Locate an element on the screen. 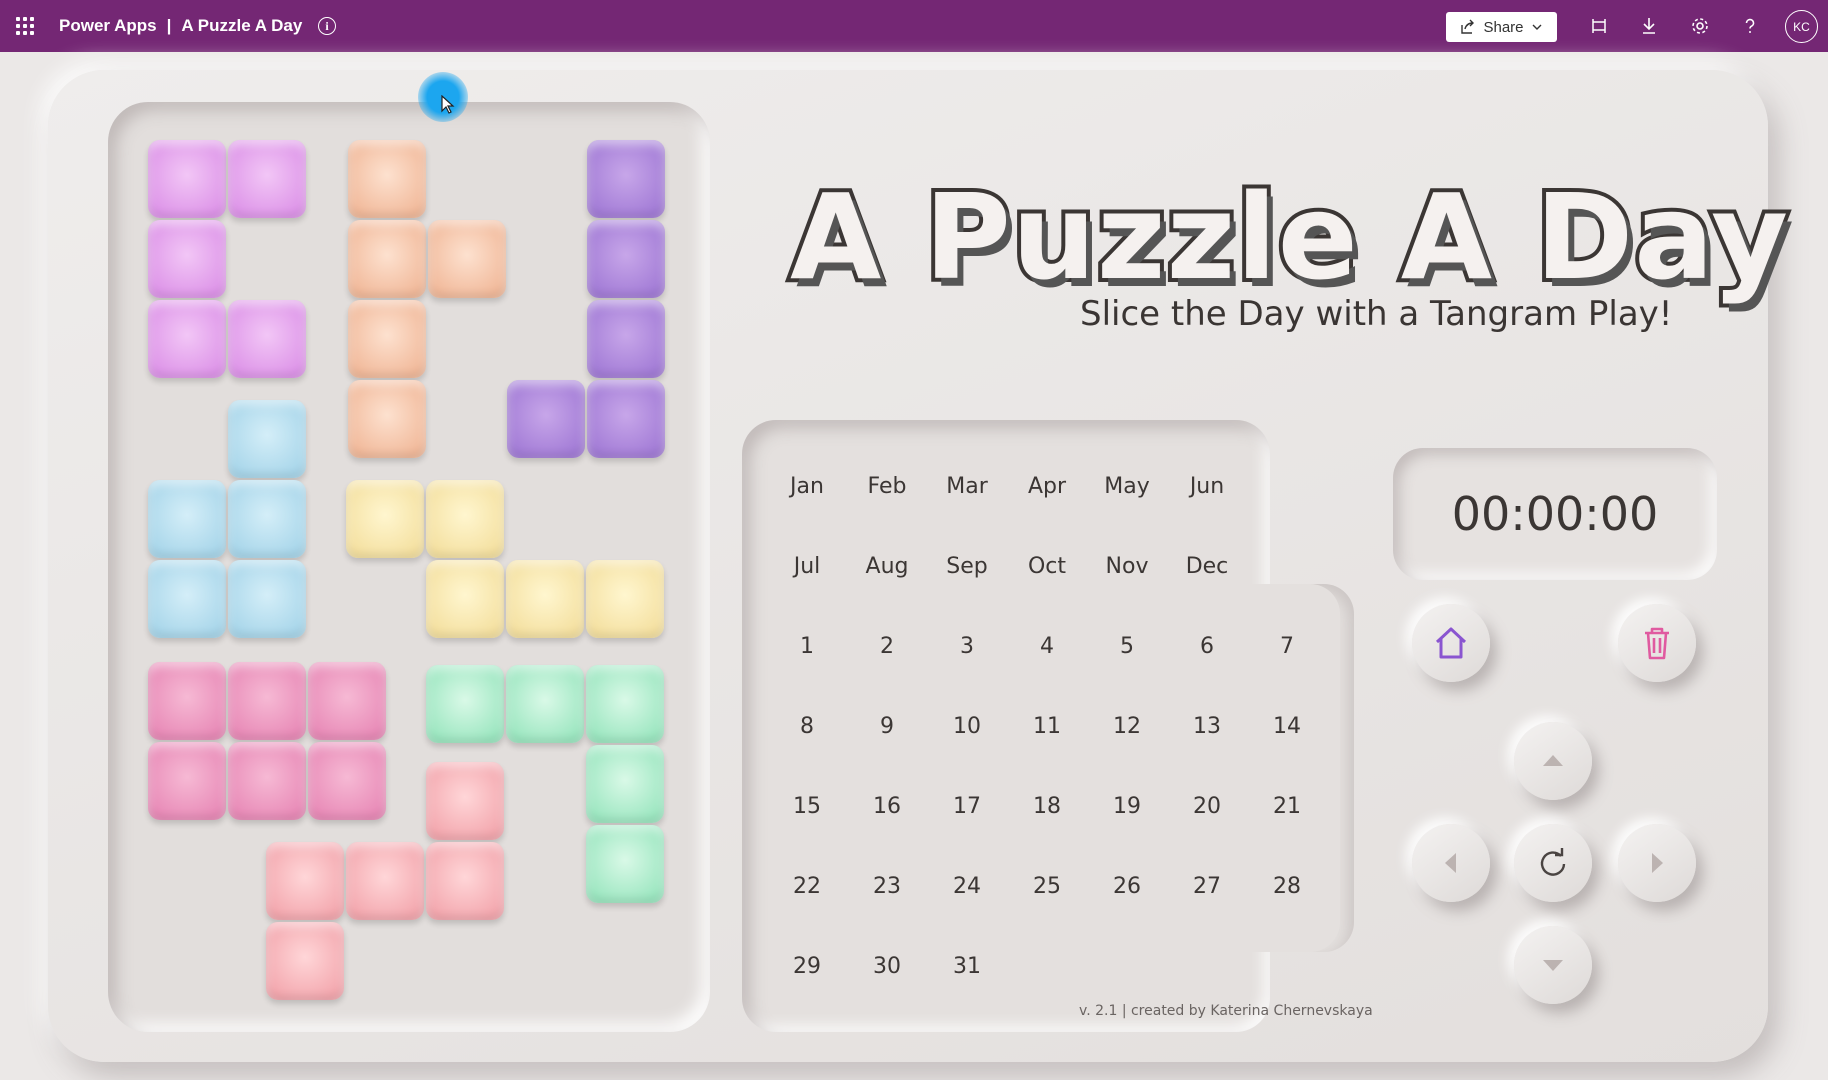 This screenshot has width=1828, height=1080. calendar-day-cell: 31 is located at coordinates (967, 966).